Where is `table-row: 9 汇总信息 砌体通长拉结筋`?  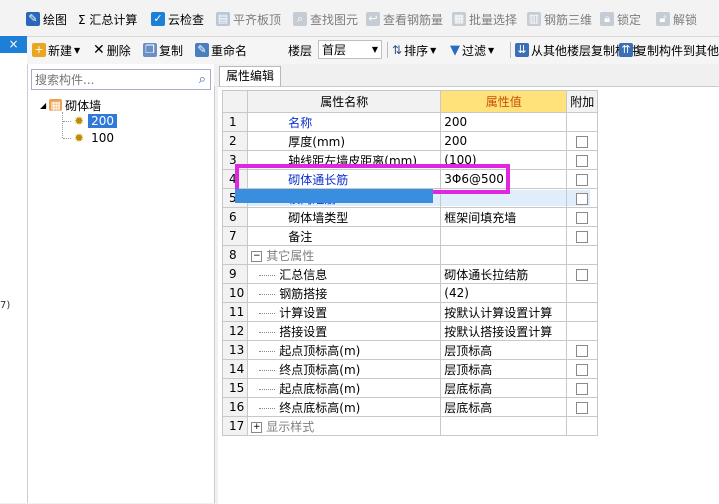 table-row: 9 汇总信息 砌体通长拉结筋 is located at coordinates (410, 274).